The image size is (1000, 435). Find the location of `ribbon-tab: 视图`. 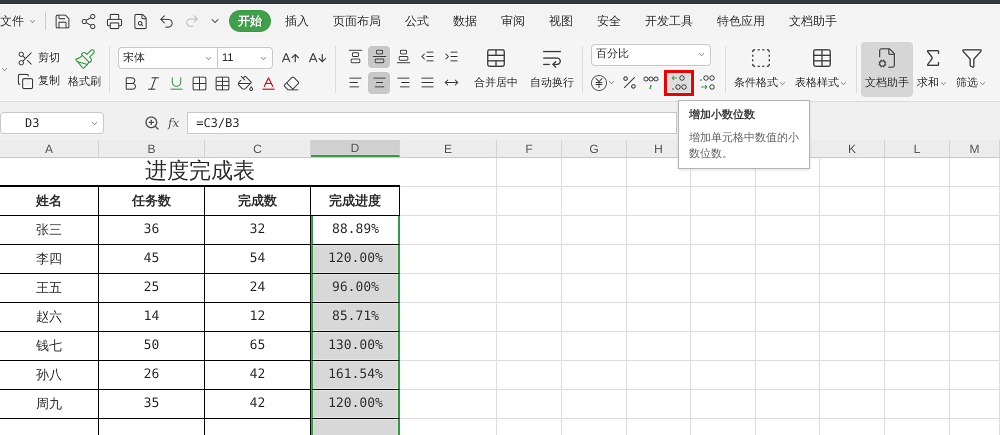

ribbon-tab: 视图 is located at coordinates (561, 21).